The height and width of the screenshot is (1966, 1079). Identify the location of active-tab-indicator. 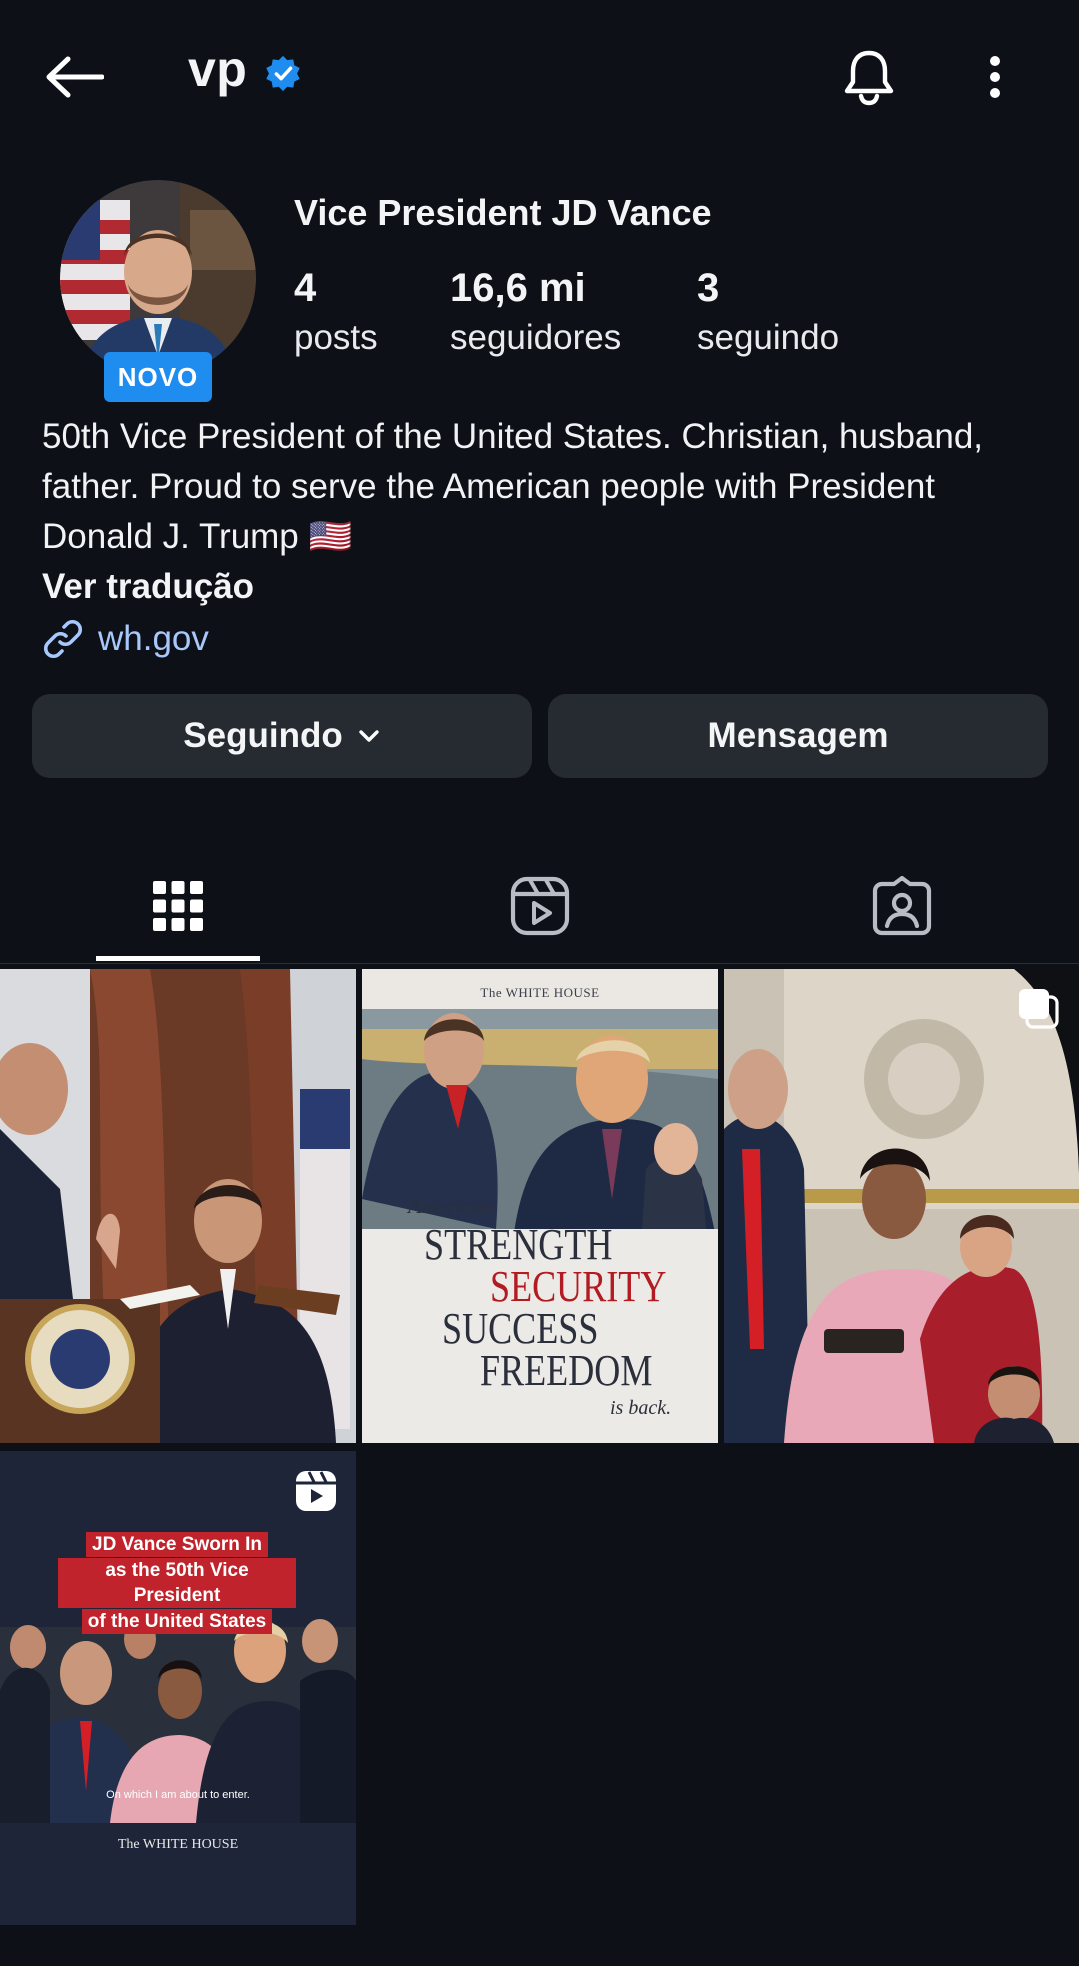
(178, 958).